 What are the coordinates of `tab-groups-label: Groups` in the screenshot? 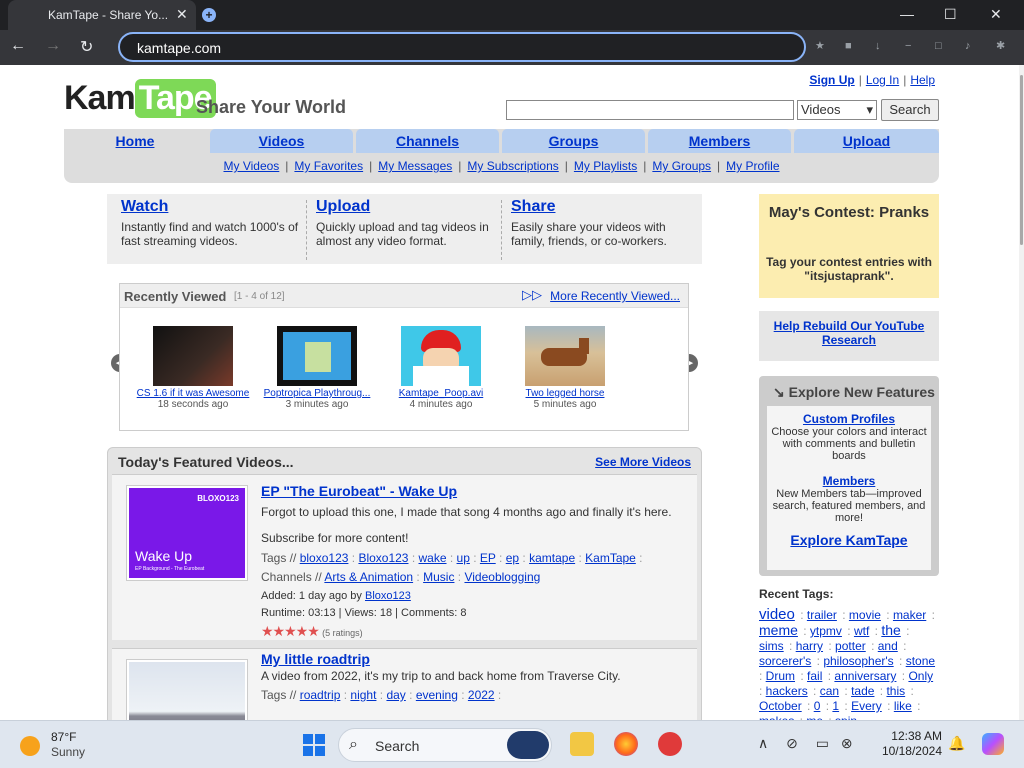 It's located at (574, 141).